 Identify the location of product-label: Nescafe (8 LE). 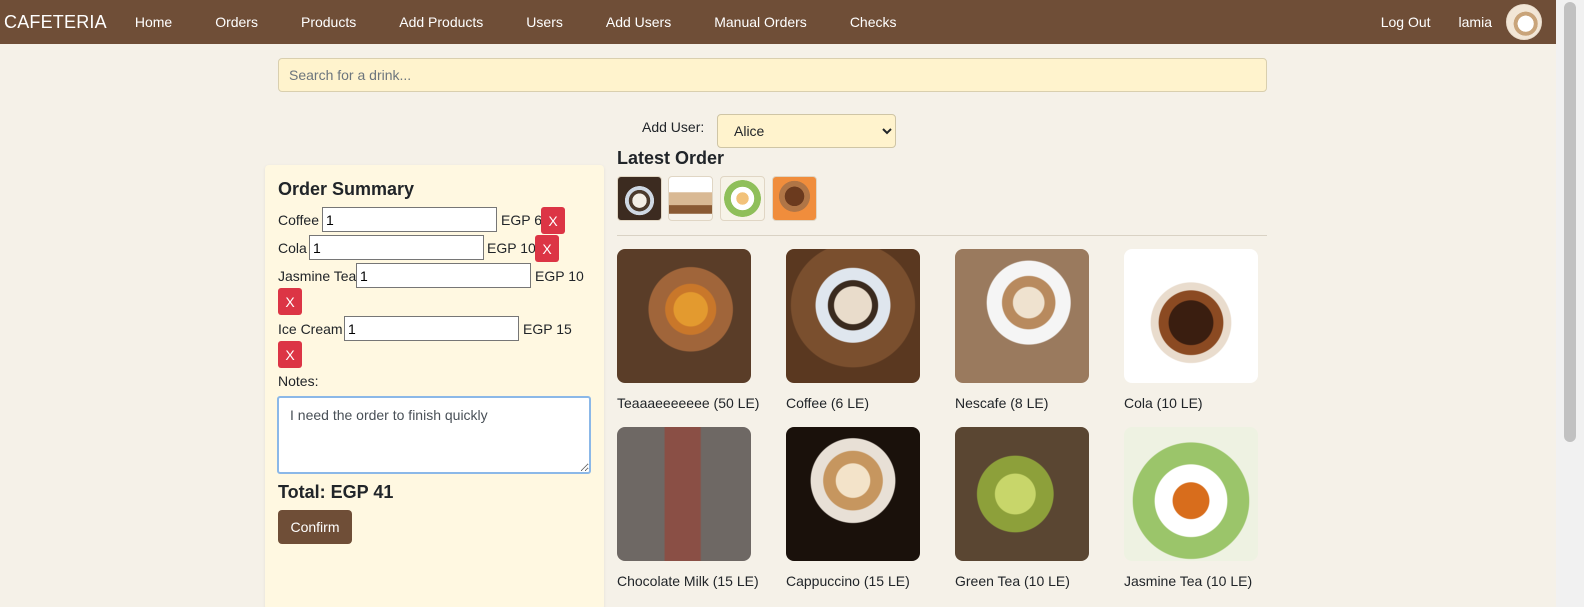
(1001, 403).